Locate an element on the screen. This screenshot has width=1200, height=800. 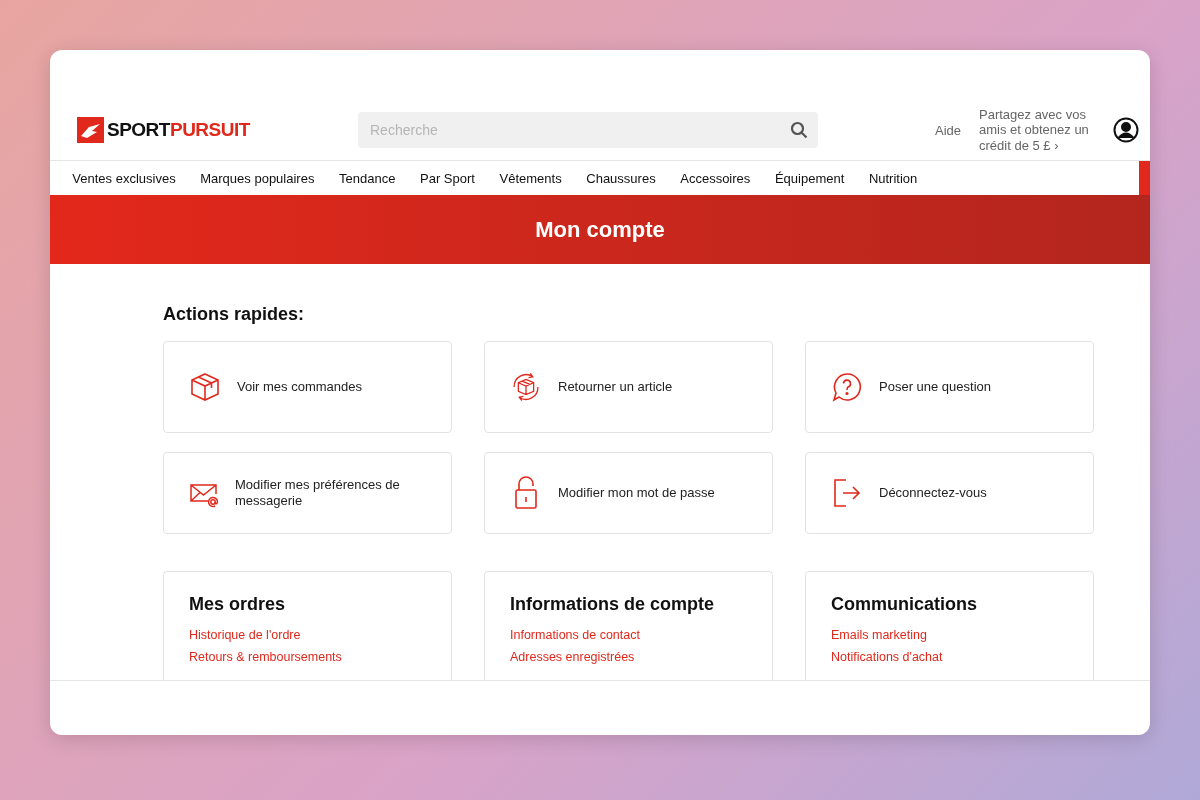
account-link: Retours & remboursements is located at coordinates (307, 657).